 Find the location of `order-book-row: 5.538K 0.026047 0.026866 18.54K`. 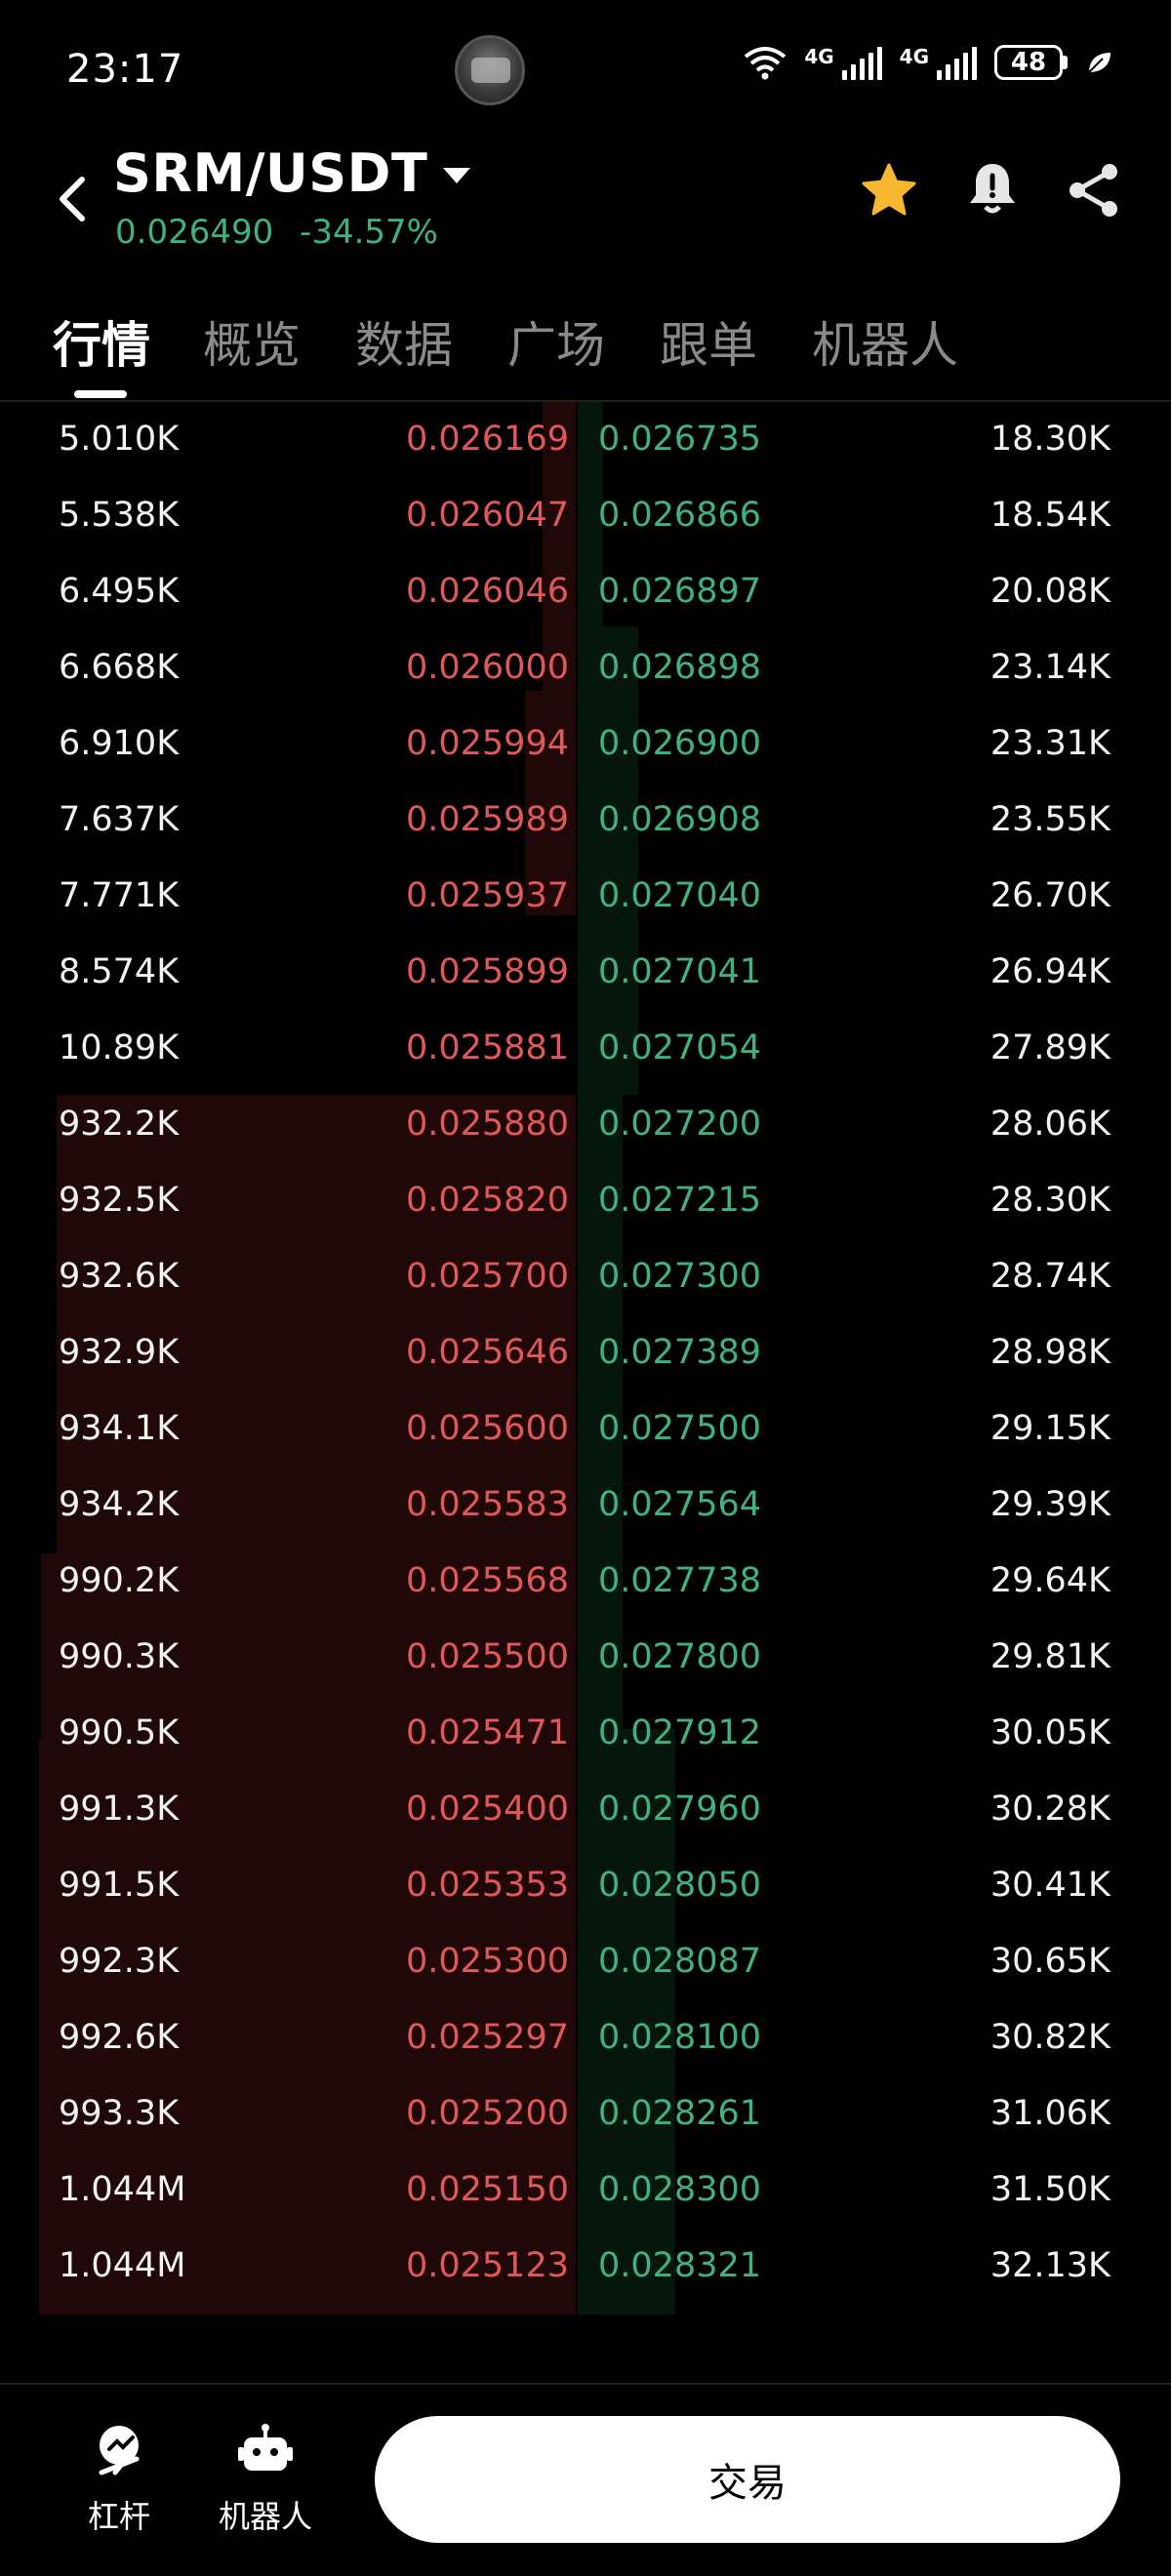

order-book-row: 5.538K 0.026047 0.026866 18.54K is located at coordinates (585, 516).